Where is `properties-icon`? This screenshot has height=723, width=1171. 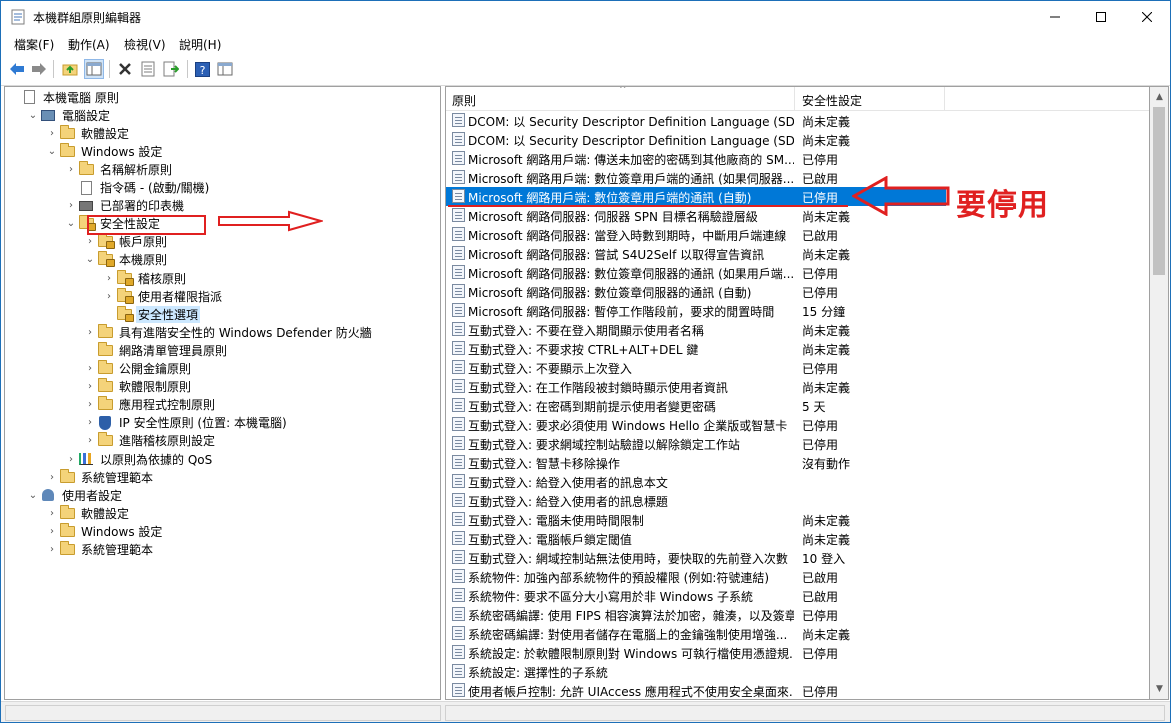 properties-icon is located at coordinates (148, 69).